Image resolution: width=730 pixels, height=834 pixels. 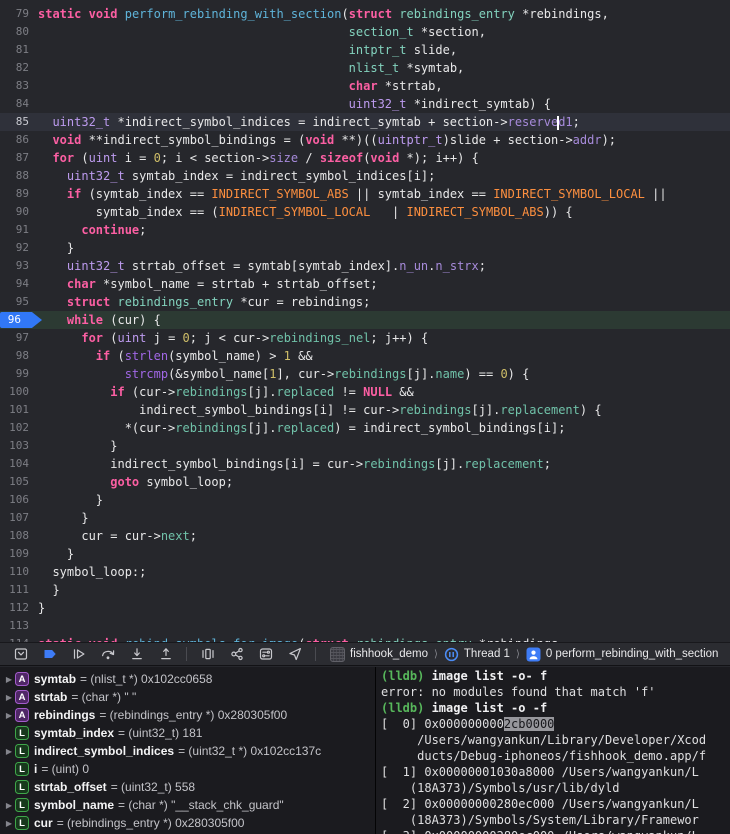 I want to click on line-number: 94, so click(x=19, y=284).